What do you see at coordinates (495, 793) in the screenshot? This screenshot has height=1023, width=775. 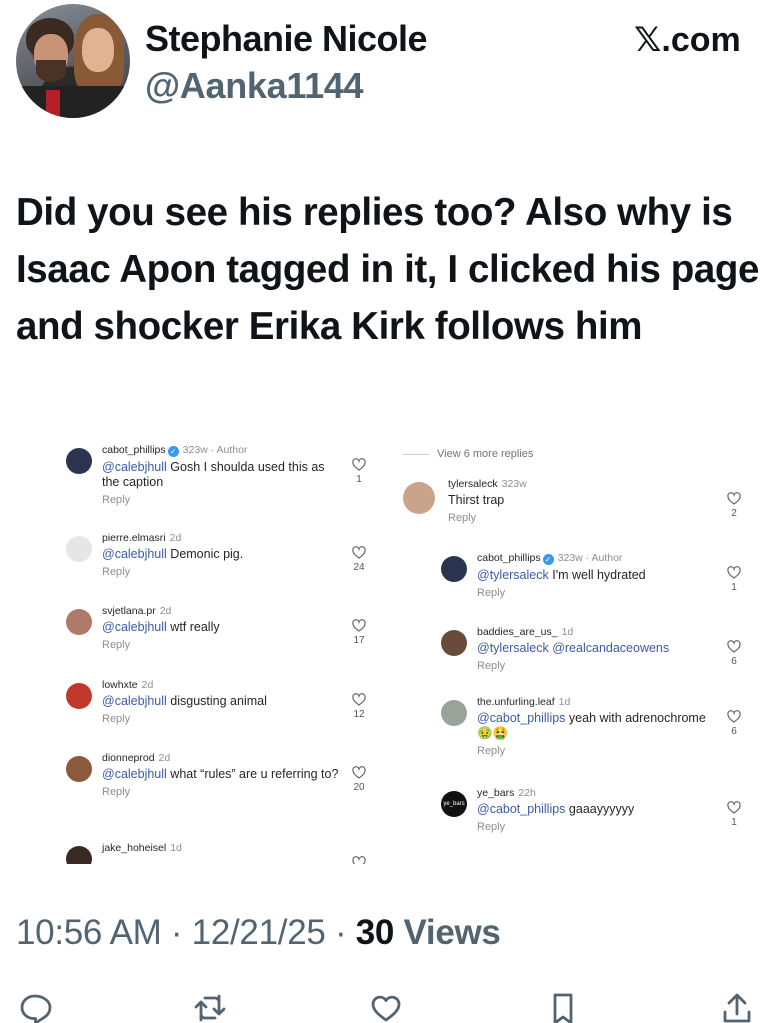 I see `username: ye_bars` at bounding box center [495, 793].